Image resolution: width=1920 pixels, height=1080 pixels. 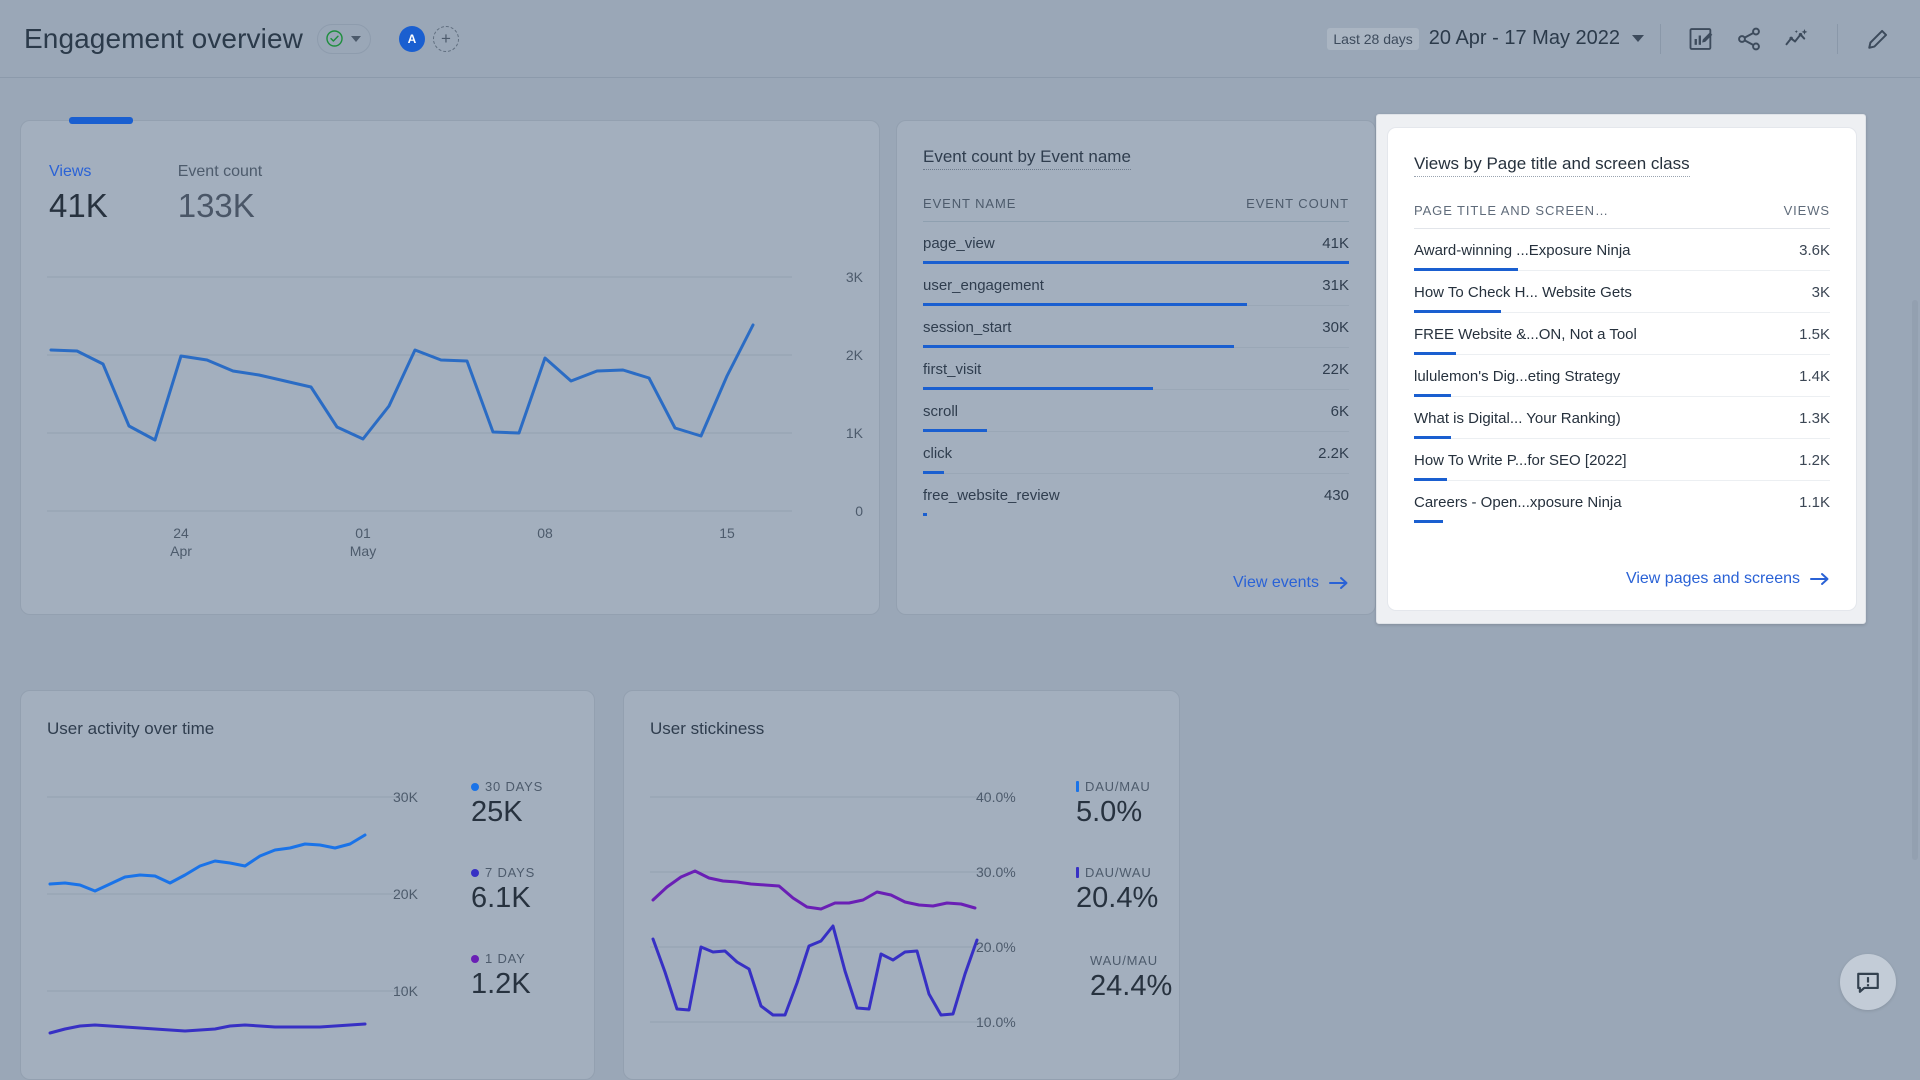 I want to click on row-value: 31K, so click(x=1335, y=285).